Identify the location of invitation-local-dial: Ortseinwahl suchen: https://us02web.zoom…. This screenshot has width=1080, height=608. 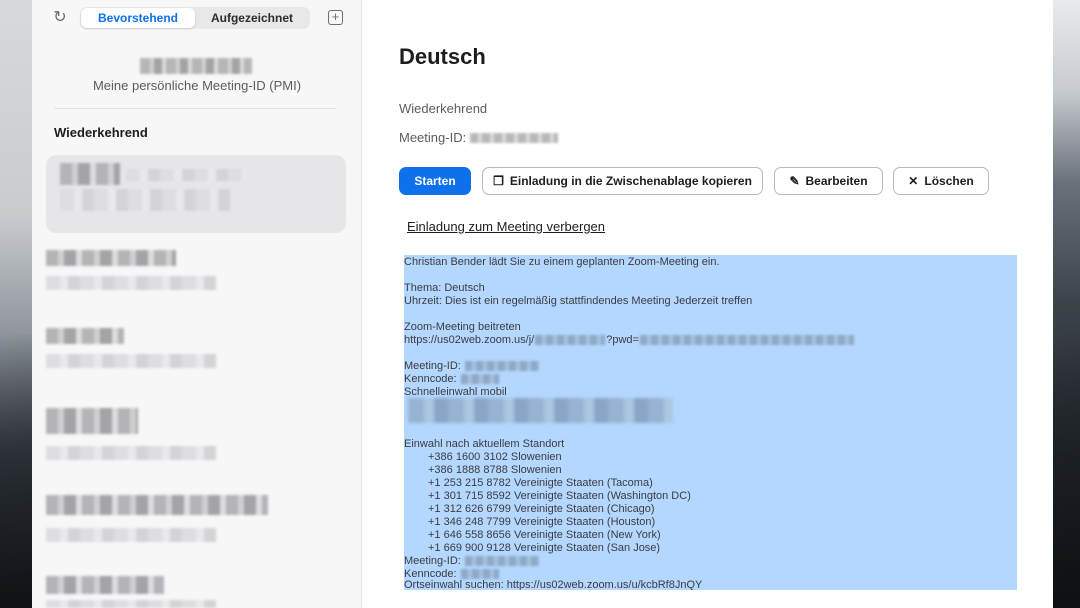
(553, 584).